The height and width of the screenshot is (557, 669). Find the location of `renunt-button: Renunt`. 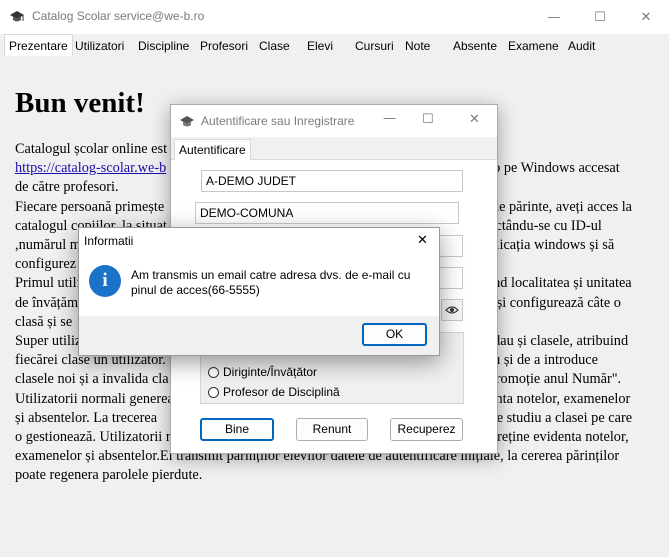

renunt-button: Renunt is located at coordinates (332, 429).